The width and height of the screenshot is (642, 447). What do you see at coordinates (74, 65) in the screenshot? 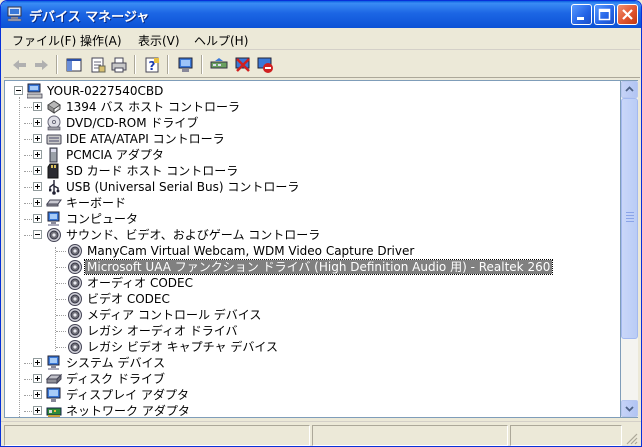
I see `show-hide-tree-icon` at bounding box center [74, 65].